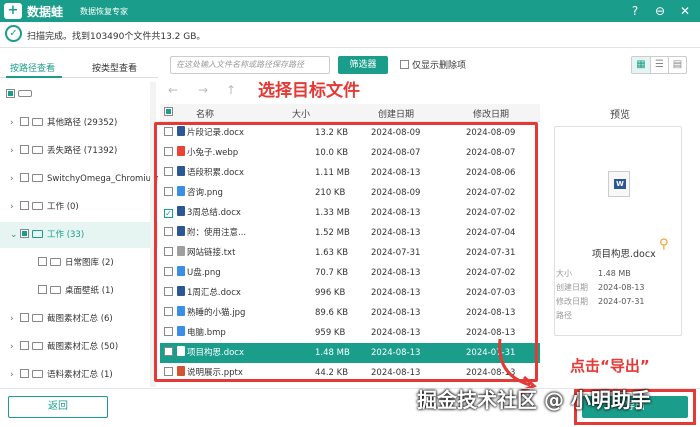 Image resolution: width=700 pixels, height=427 pixels. What do you see at coordinates (203, 90) in the screenshot?
I see `forward-arrow-icon: →` at bounding box center [203, 90].